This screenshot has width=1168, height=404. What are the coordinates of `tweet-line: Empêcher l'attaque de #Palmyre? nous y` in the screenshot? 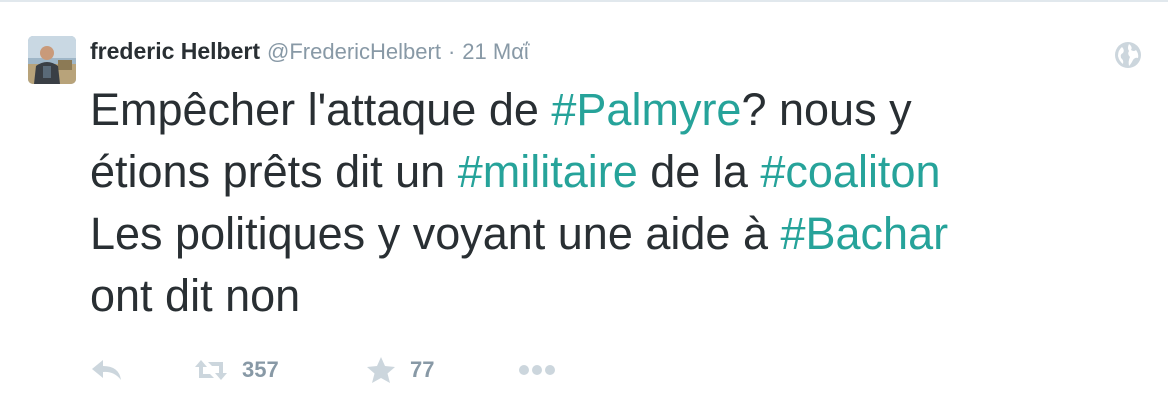 It's located at (620, 110).